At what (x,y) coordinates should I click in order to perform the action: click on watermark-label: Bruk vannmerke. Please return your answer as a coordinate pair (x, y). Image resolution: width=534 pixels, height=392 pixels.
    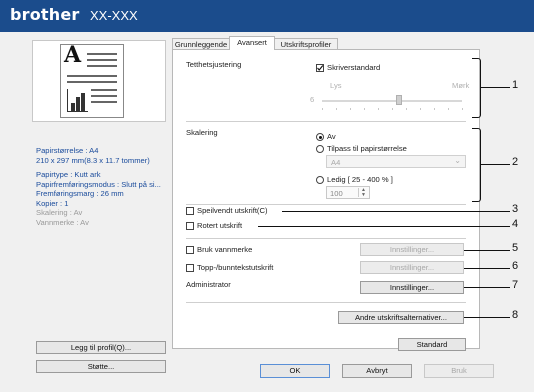
    Looking at the image, I should click on (225, 249).